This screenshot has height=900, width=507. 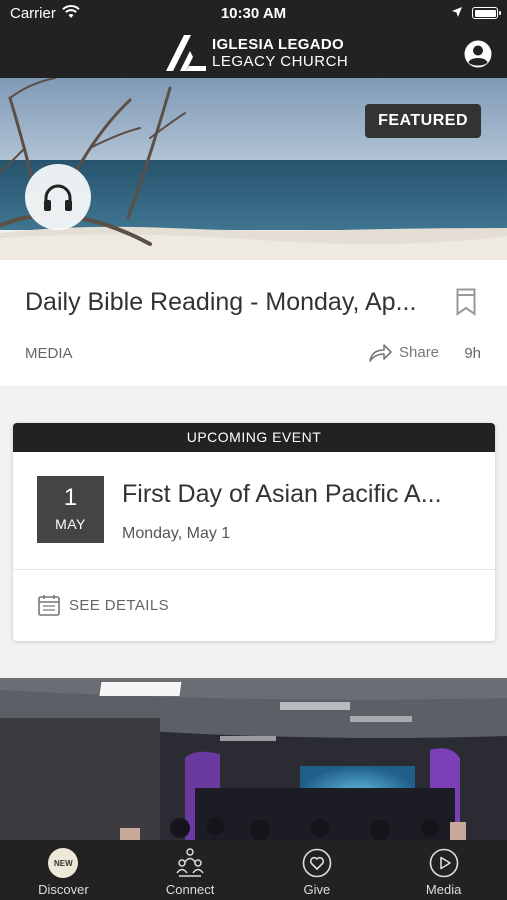 I want to click on event-date-box: 1 MAY, so click(x=70, y=509).